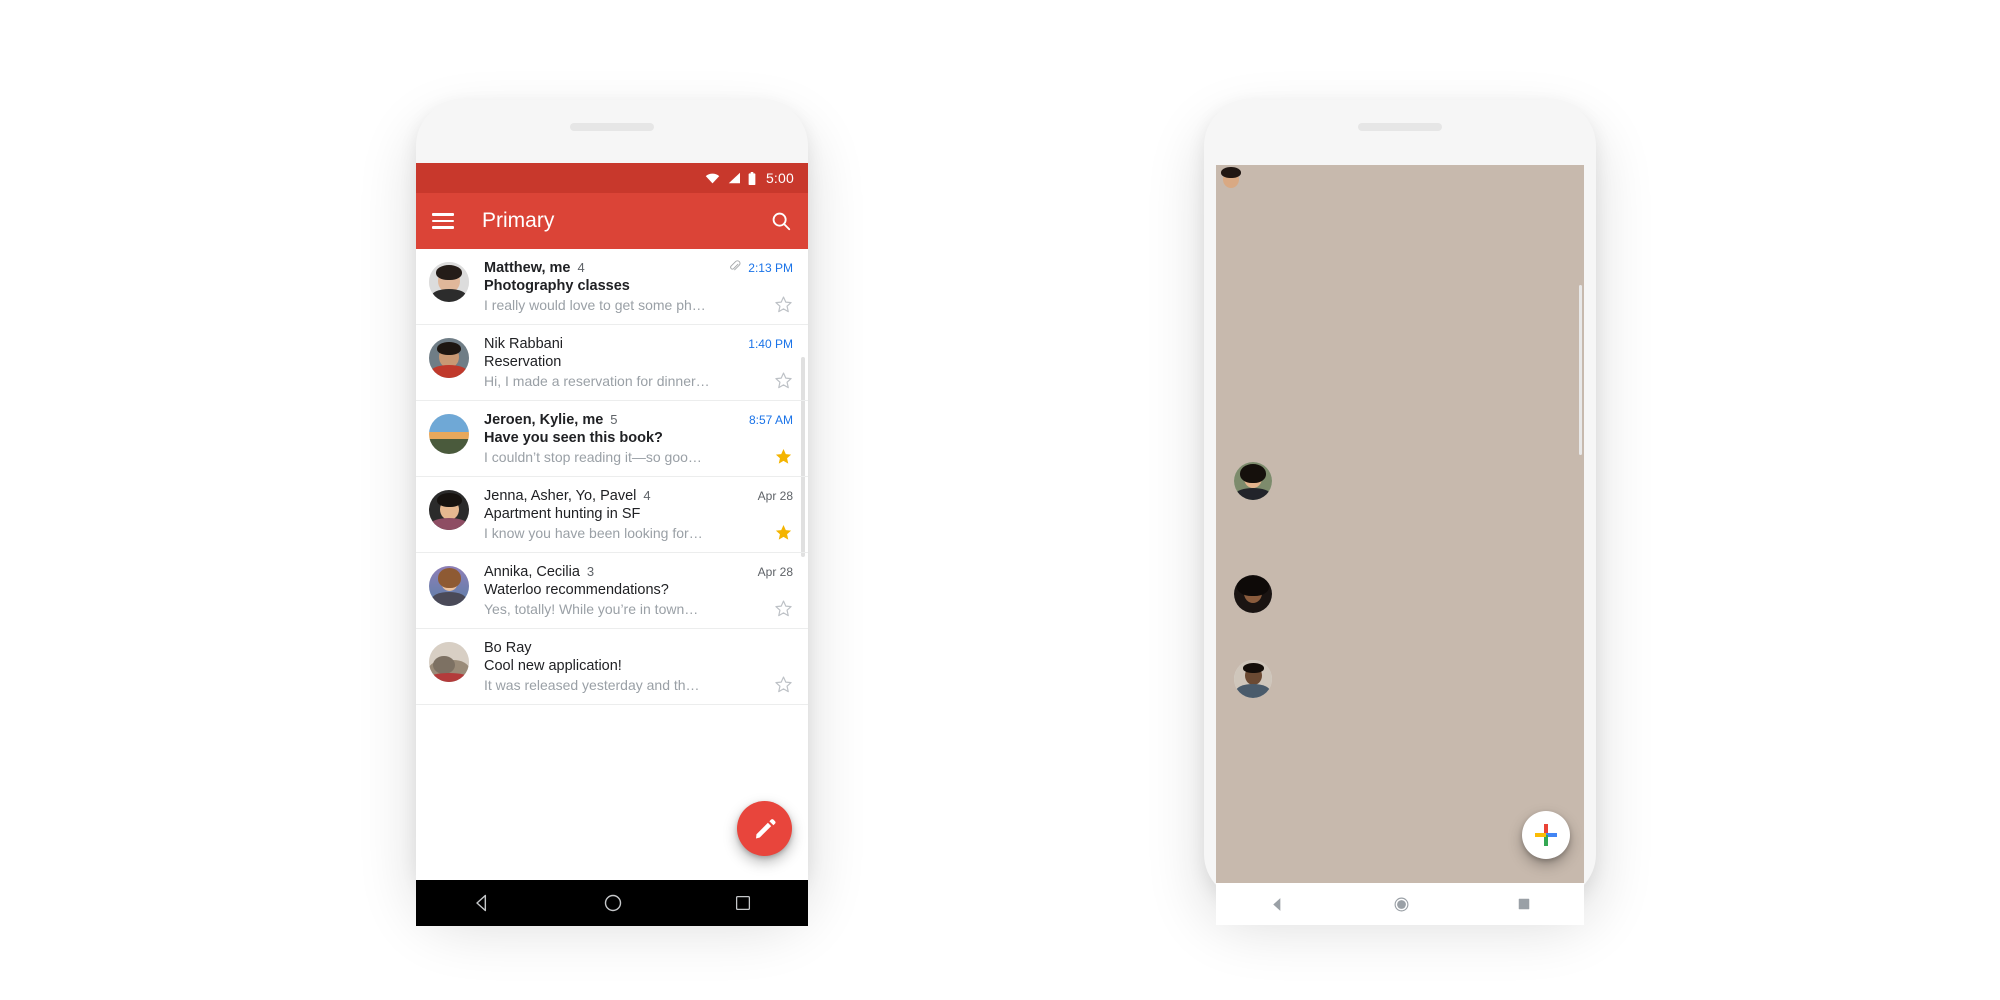  What do you see at coordinates (734, 178) in the screenshot?
I see `signal-icon` at bounding box center [734, 178].